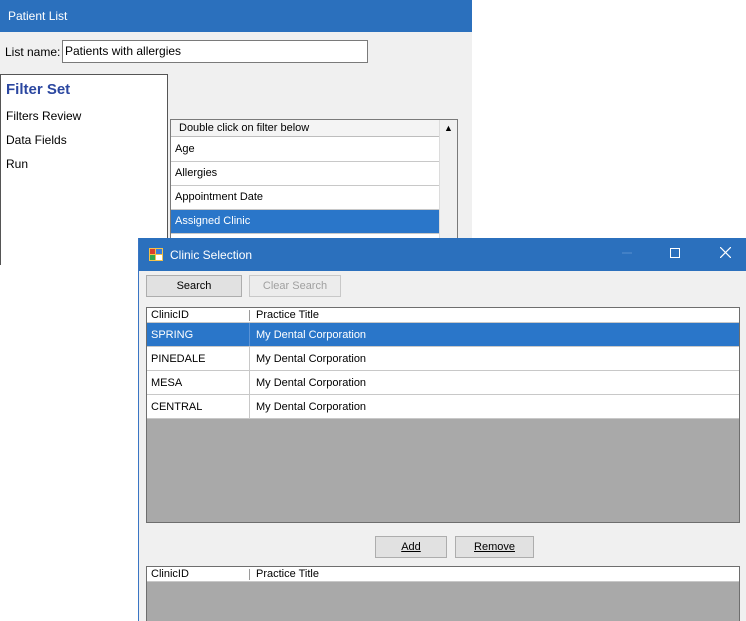  I want to click on clear-search-button: Clear Search, so click(295, 286).